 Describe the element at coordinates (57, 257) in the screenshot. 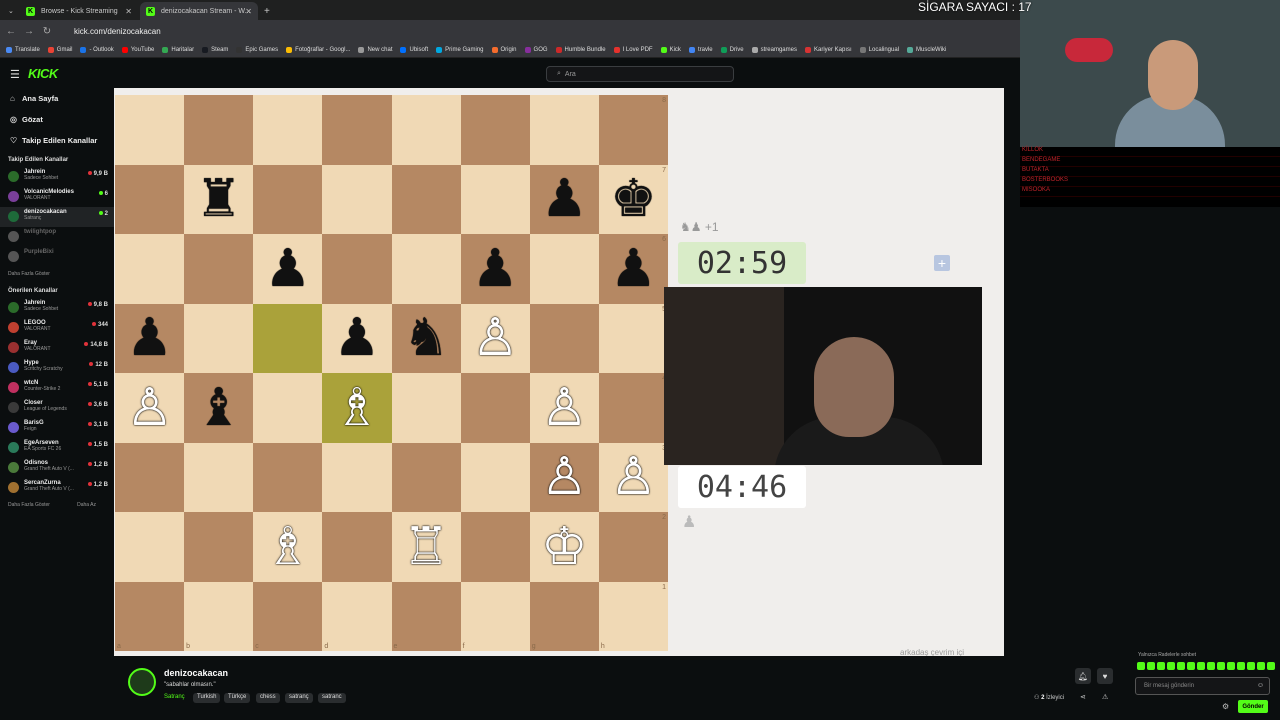

I see `sidebar-channel: PurpleBixi` at that location.